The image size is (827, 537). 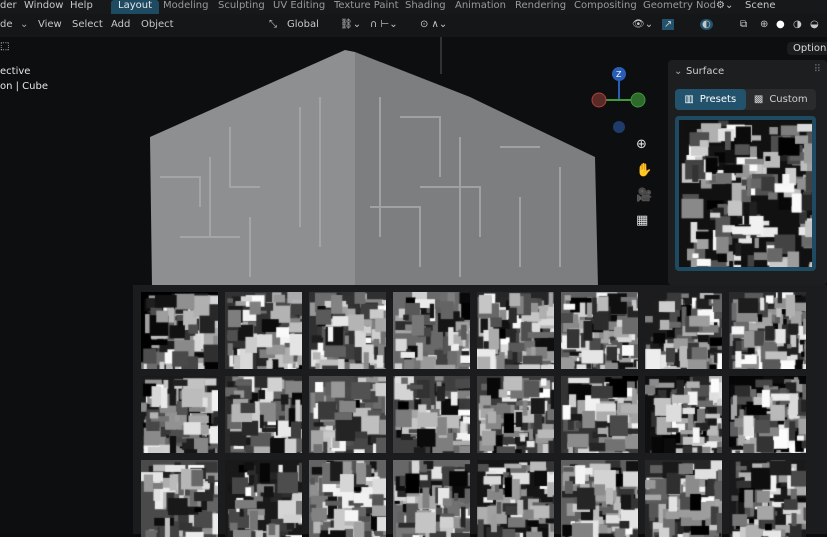 I want to click on options-button: Options, so click(x=807, y=48).